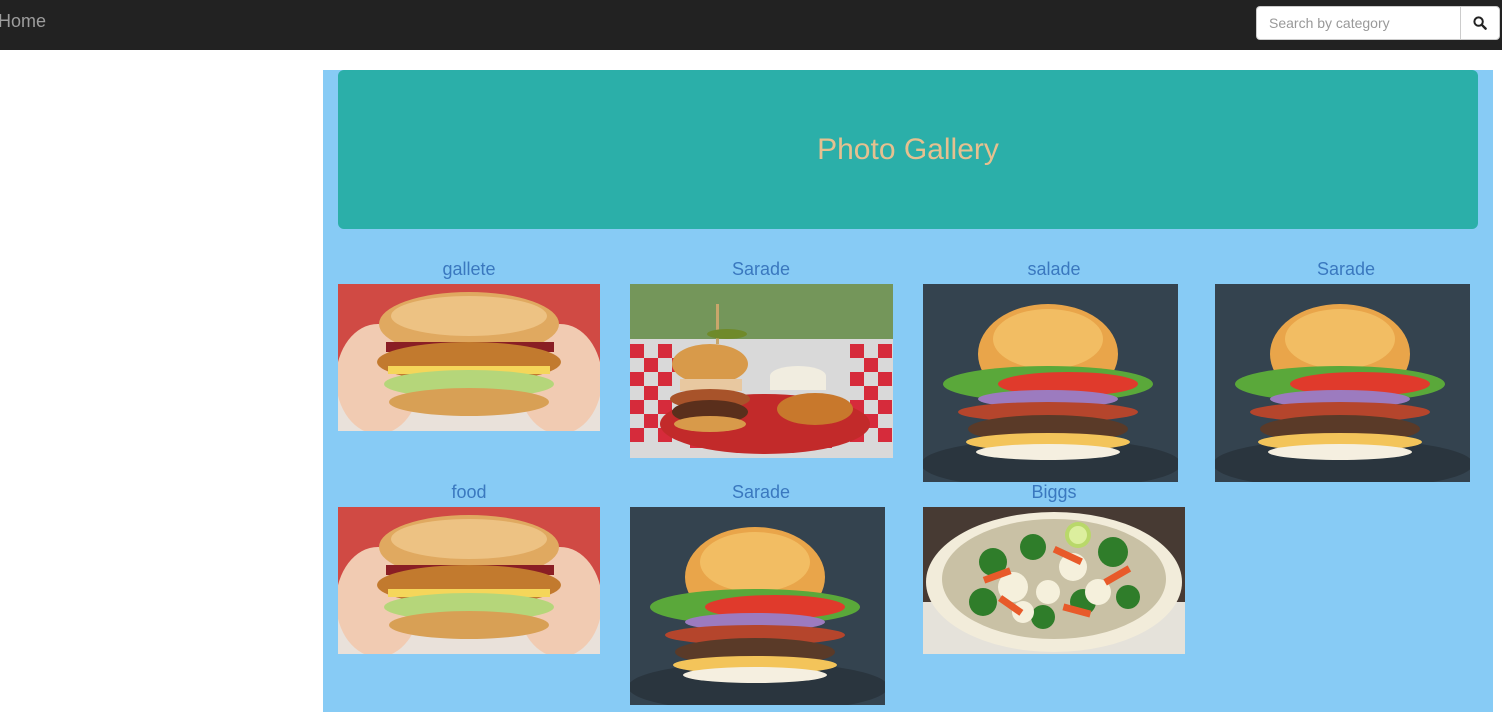 The height and width of the screenshot is (712, 1502). I want to click on gallery-card-label: food, so click(469, 492).